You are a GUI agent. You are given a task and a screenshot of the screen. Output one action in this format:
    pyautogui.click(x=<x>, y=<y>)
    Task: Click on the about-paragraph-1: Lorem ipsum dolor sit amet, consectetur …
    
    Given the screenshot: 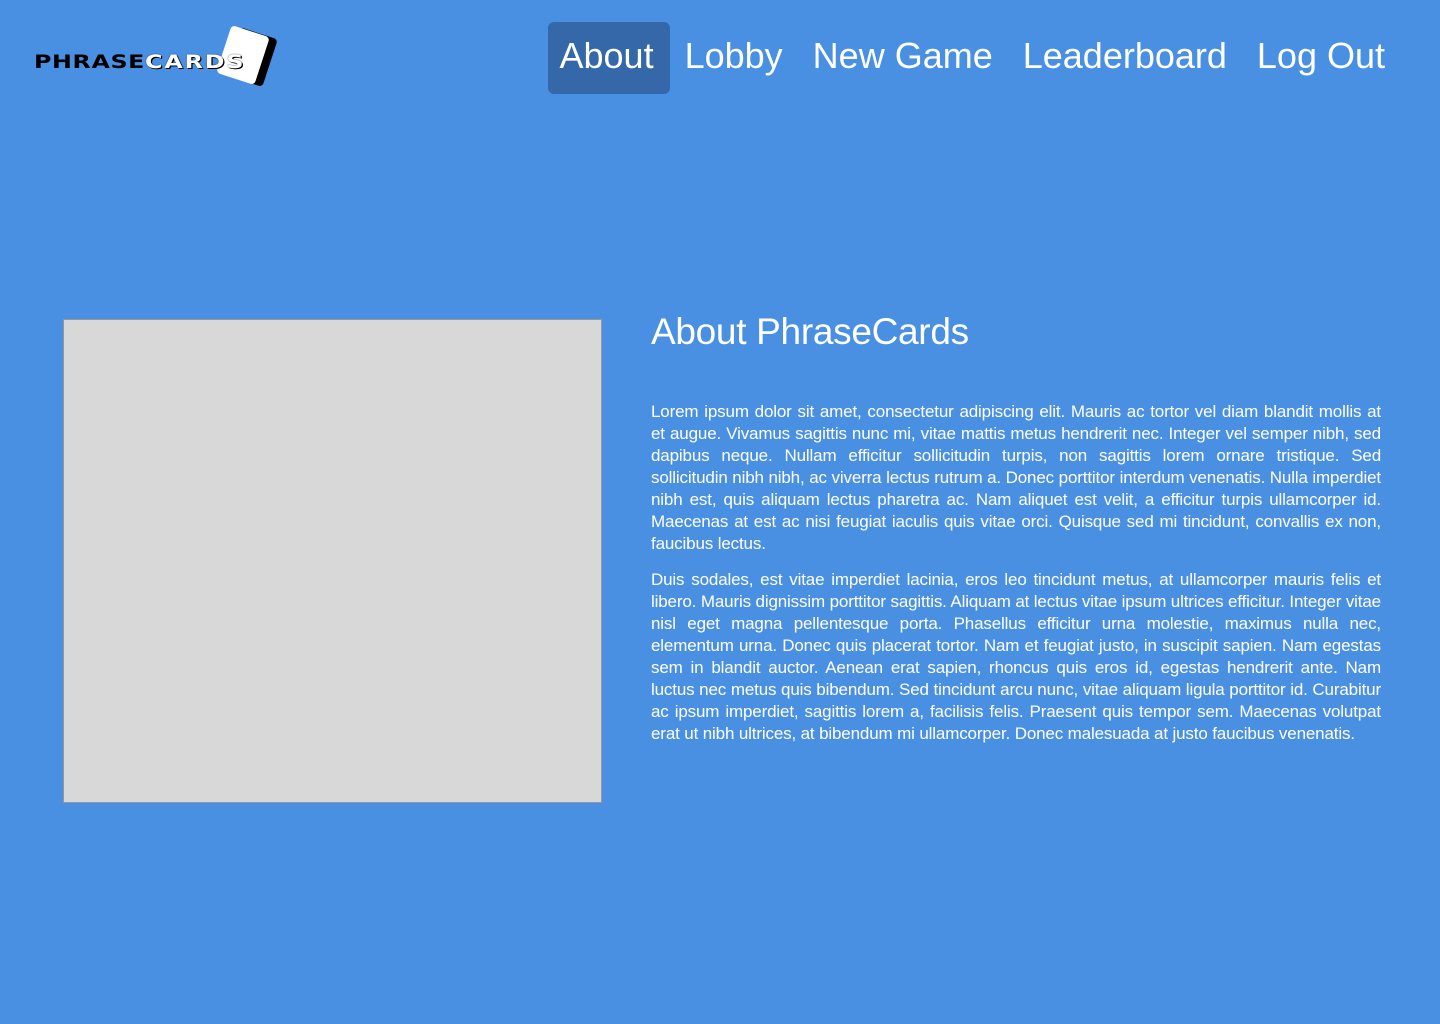 What is the action you would take?
    pyautogui.click(x=1016, y=477)
    